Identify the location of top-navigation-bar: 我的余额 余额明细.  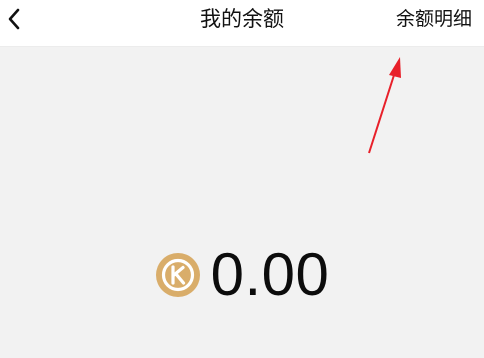
(242, 23).